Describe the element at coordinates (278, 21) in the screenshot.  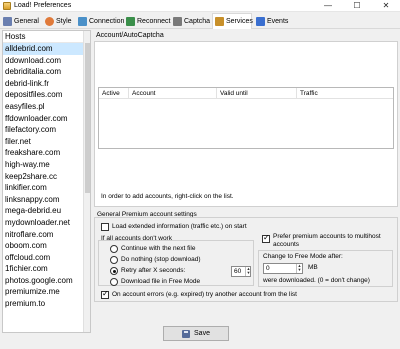
I see `tab-label: Events` at that location.